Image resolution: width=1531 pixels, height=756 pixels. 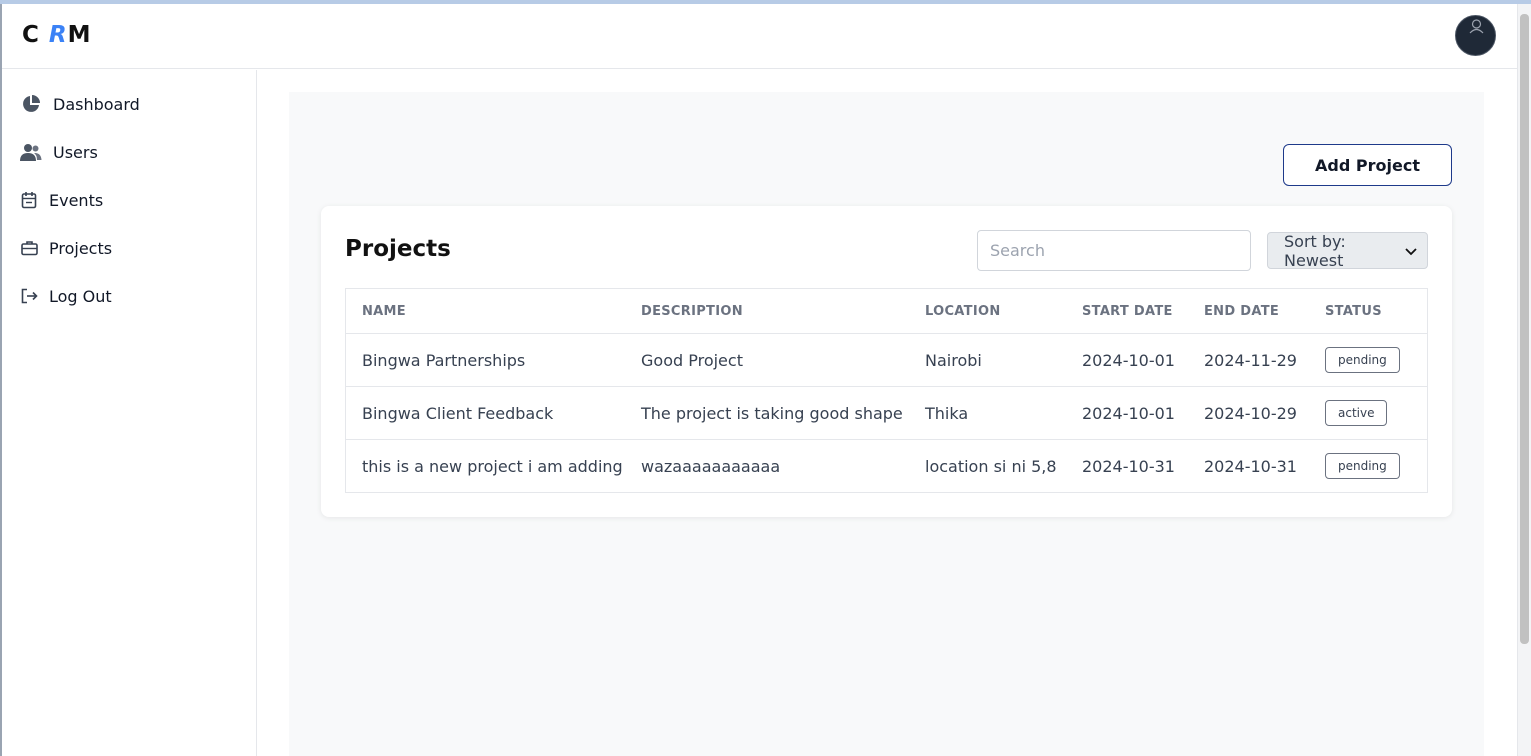 I want to click on sidebar-item-dashboard: Dashboard, so click(x=80, y=104).